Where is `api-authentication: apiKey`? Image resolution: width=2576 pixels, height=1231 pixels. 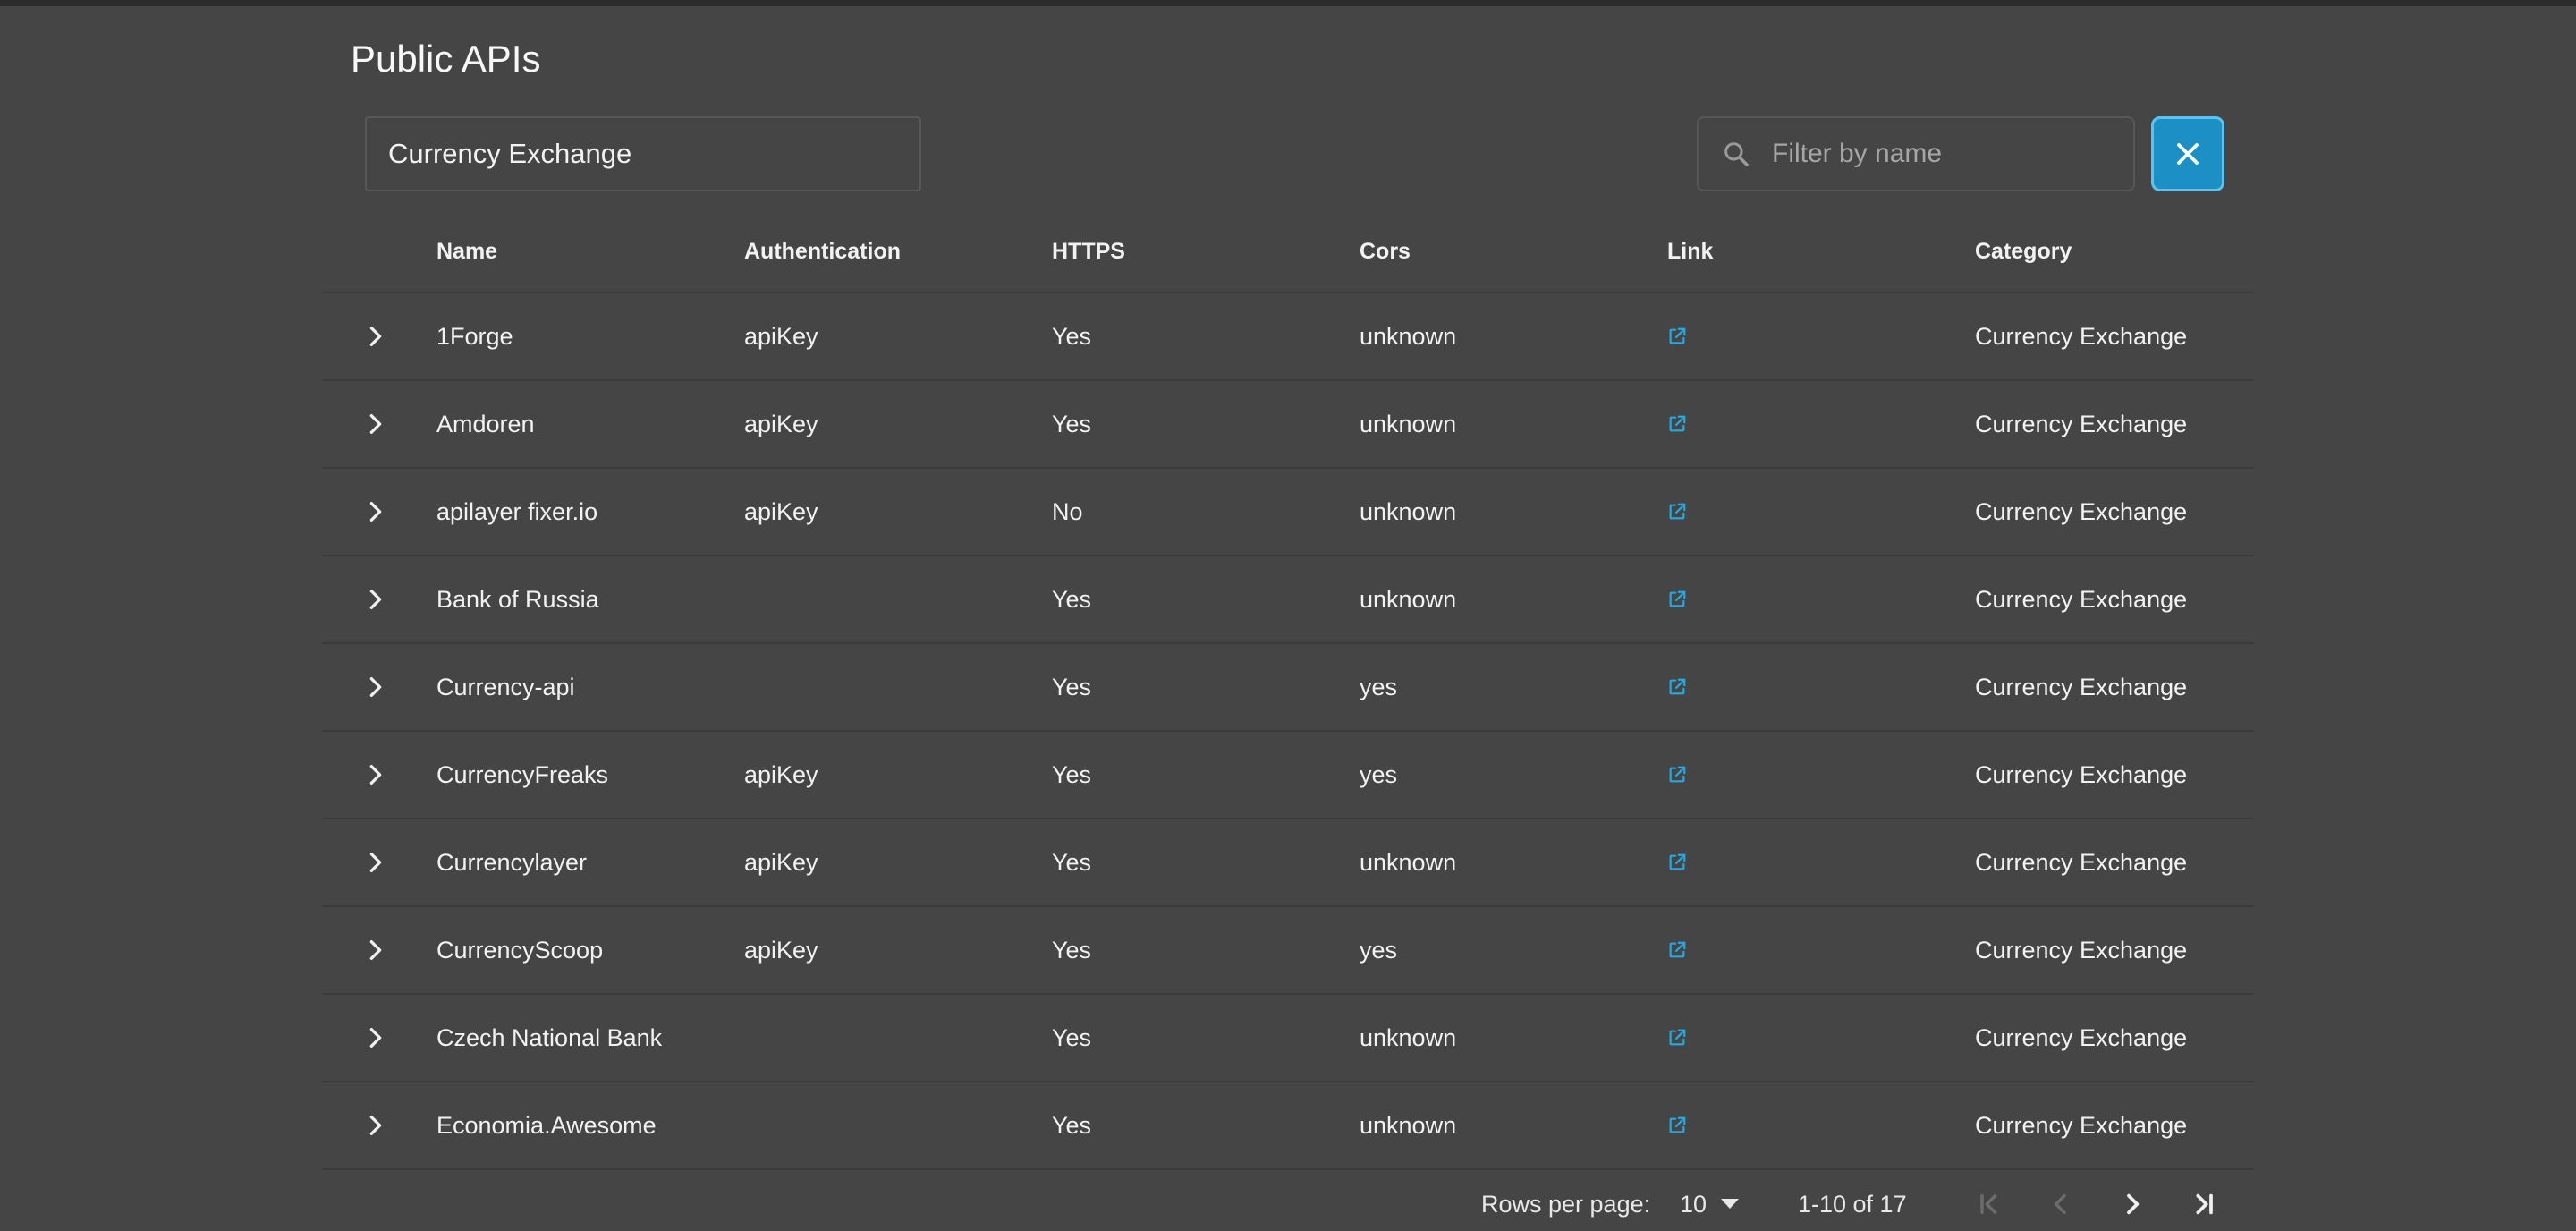 api-authentication: apiKey is located at coordinates (781, 336).